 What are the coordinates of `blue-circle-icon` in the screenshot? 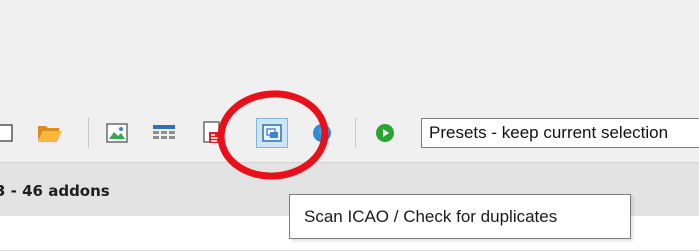 It's located at (322, 133).